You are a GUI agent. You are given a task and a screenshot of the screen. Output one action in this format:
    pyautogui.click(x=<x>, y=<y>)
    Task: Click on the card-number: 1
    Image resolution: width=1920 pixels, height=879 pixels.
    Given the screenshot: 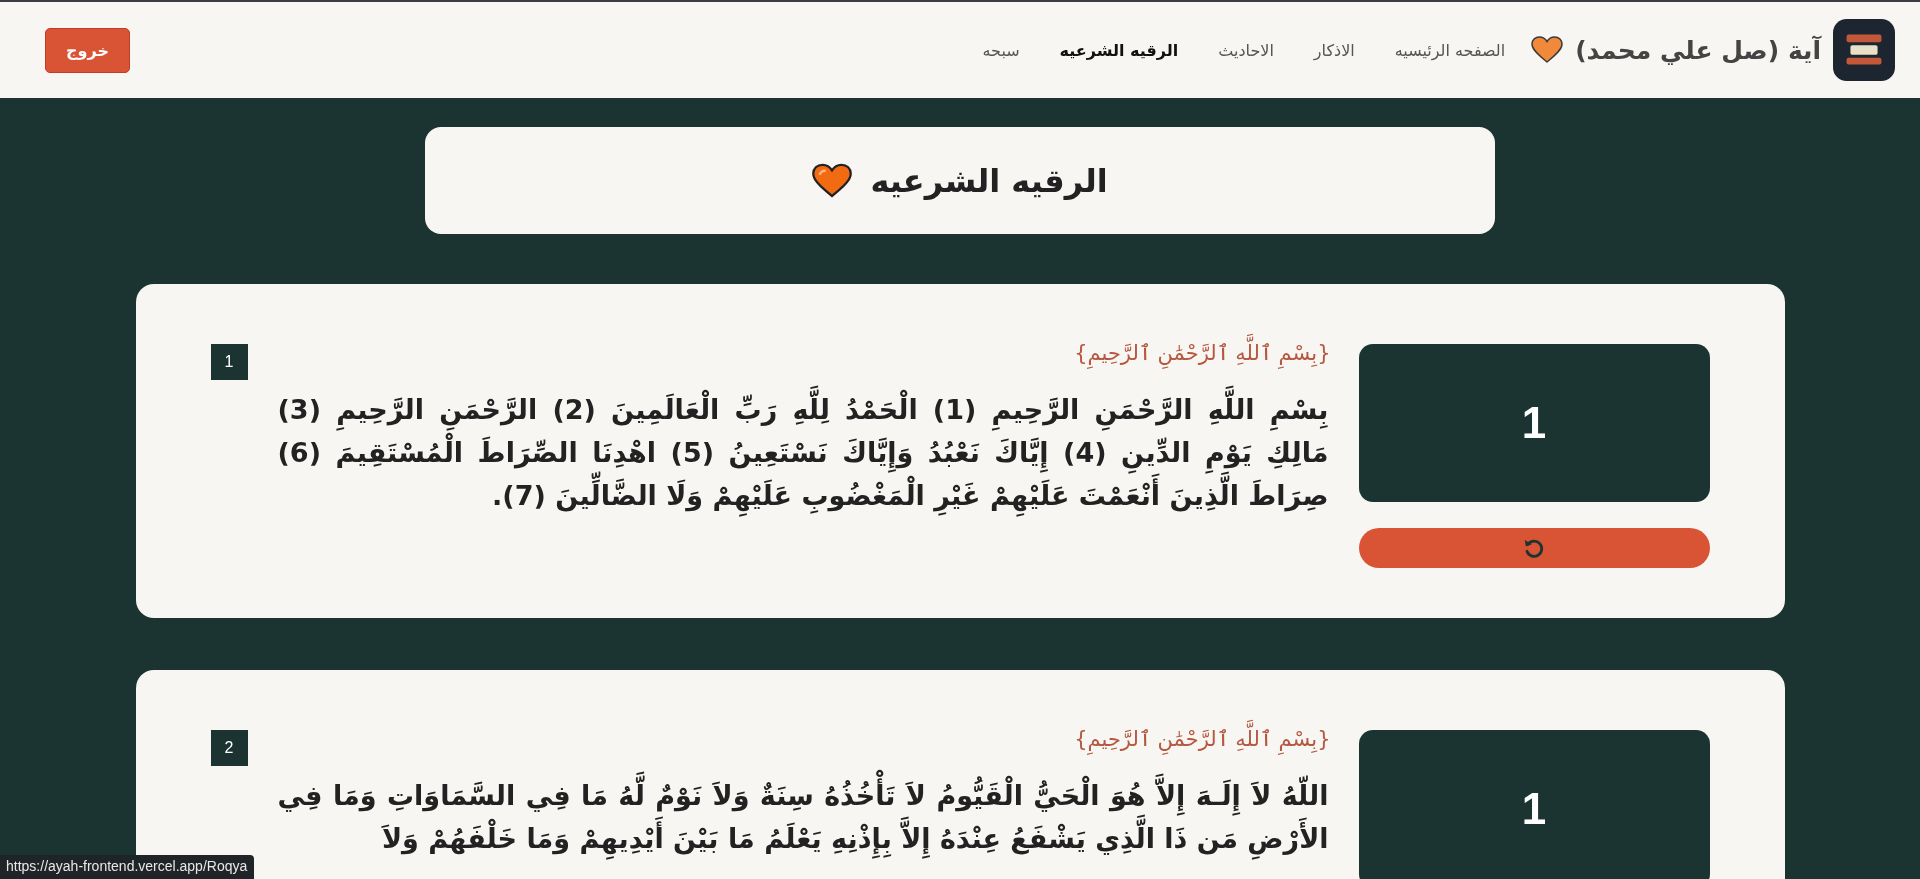 What is the action you would take?
    pyautogui.click(x=229, y=362)
    